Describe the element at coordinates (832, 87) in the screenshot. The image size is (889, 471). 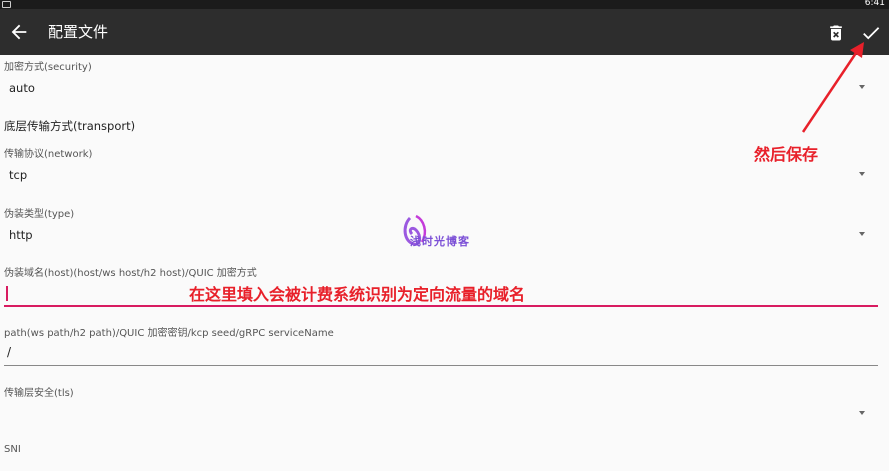
I see `annotation-arrow` at that location.